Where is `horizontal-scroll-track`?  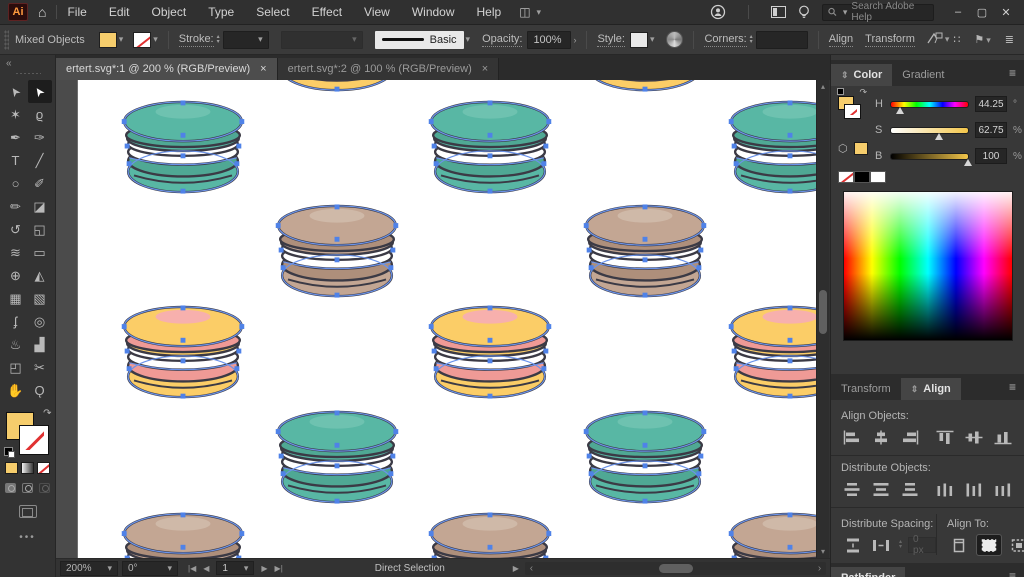
horizontal-scroll-track is located at coordinates (675, 568).